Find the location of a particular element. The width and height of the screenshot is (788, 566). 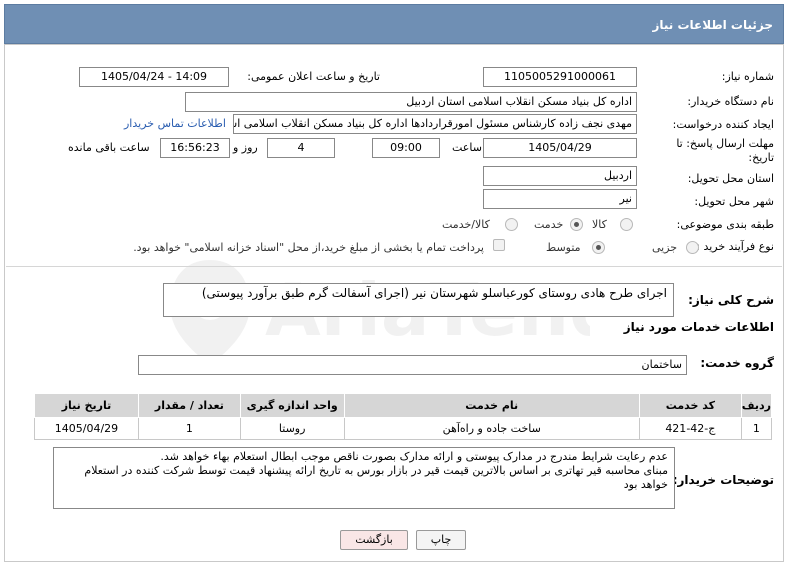

purchase-type-label: نوع فرآیند خرید : is located at coordinates (735, 246).